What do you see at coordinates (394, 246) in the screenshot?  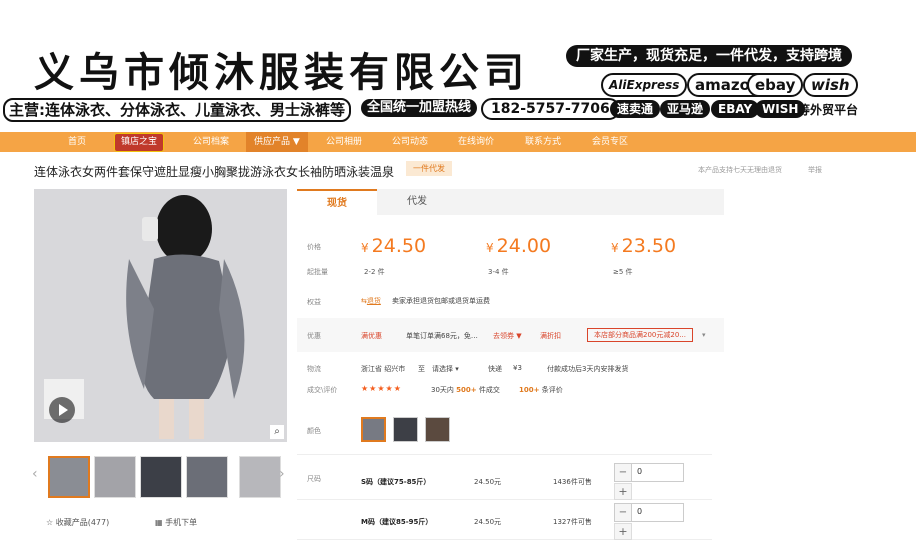 I see `price-tier-1: ¥24.50` at bounding box center [394, 246].